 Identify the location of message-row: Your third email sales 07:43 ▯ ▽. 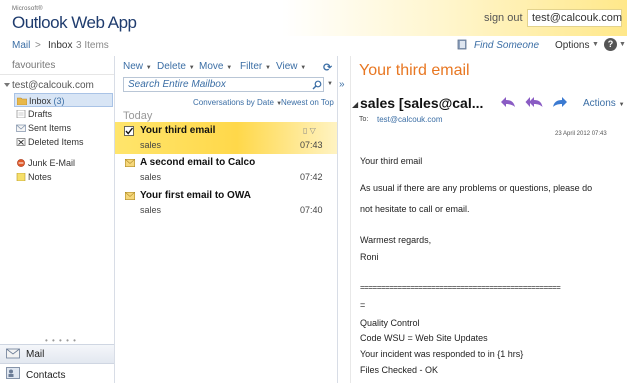
(226, 138).